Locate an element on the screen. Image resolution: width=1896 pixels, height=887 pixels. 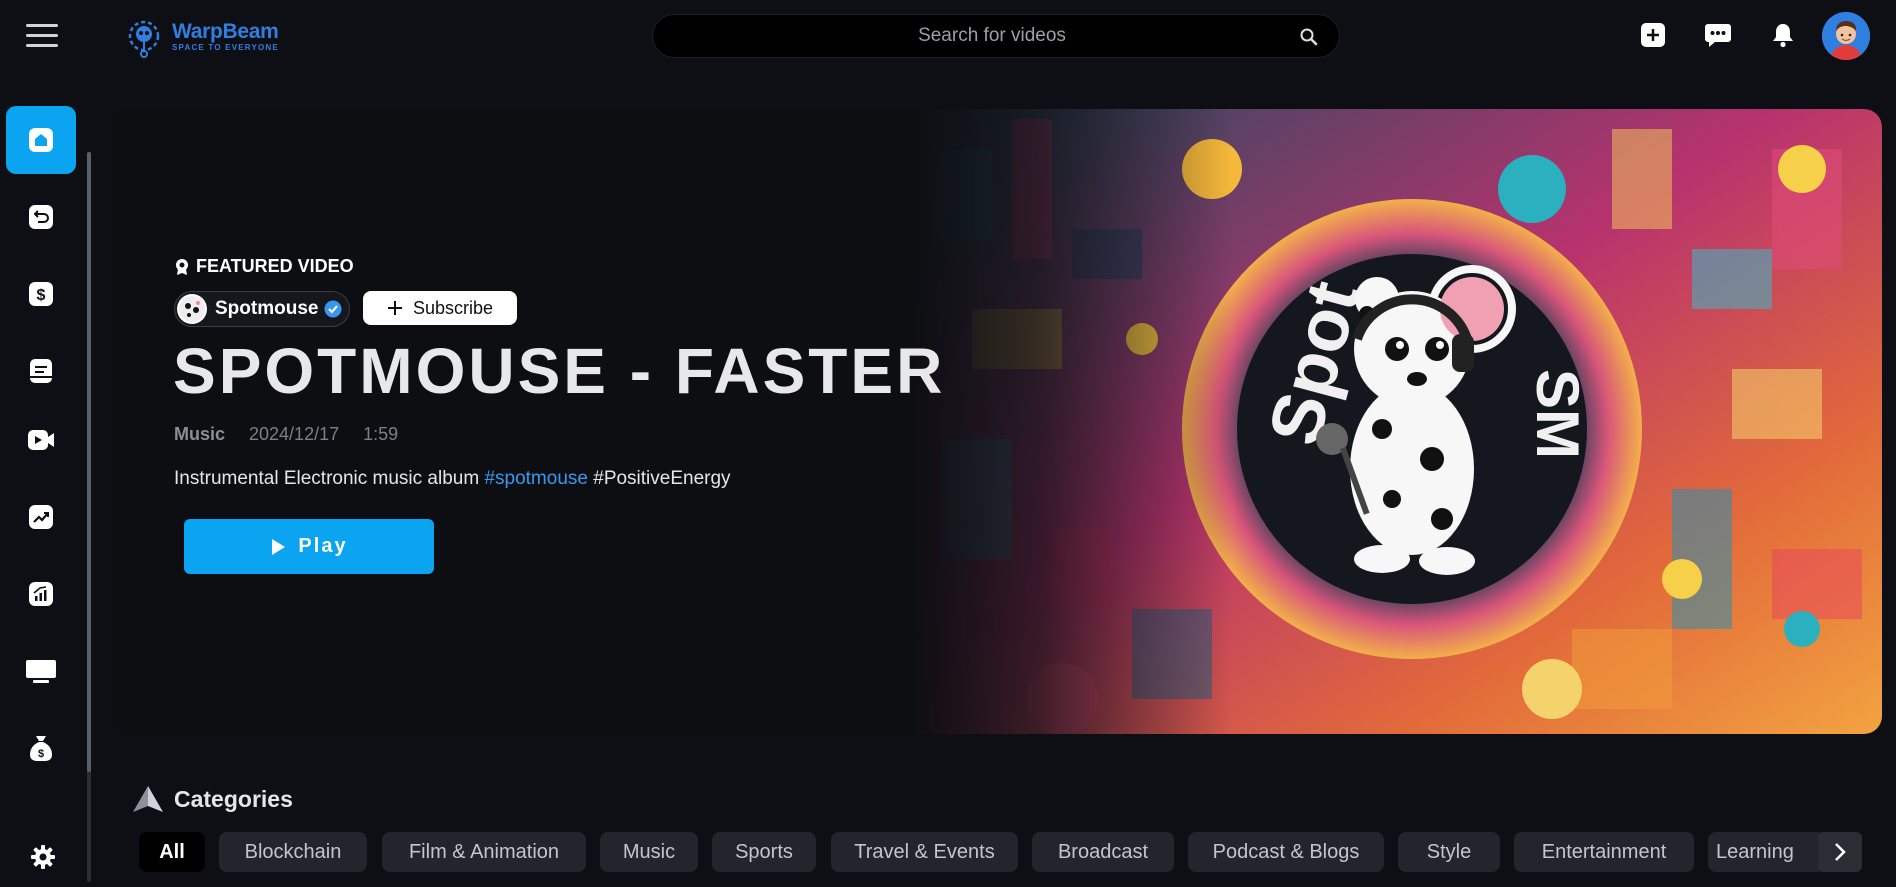
subscribe-label: Subscribe is located at coordinates (453, 307).